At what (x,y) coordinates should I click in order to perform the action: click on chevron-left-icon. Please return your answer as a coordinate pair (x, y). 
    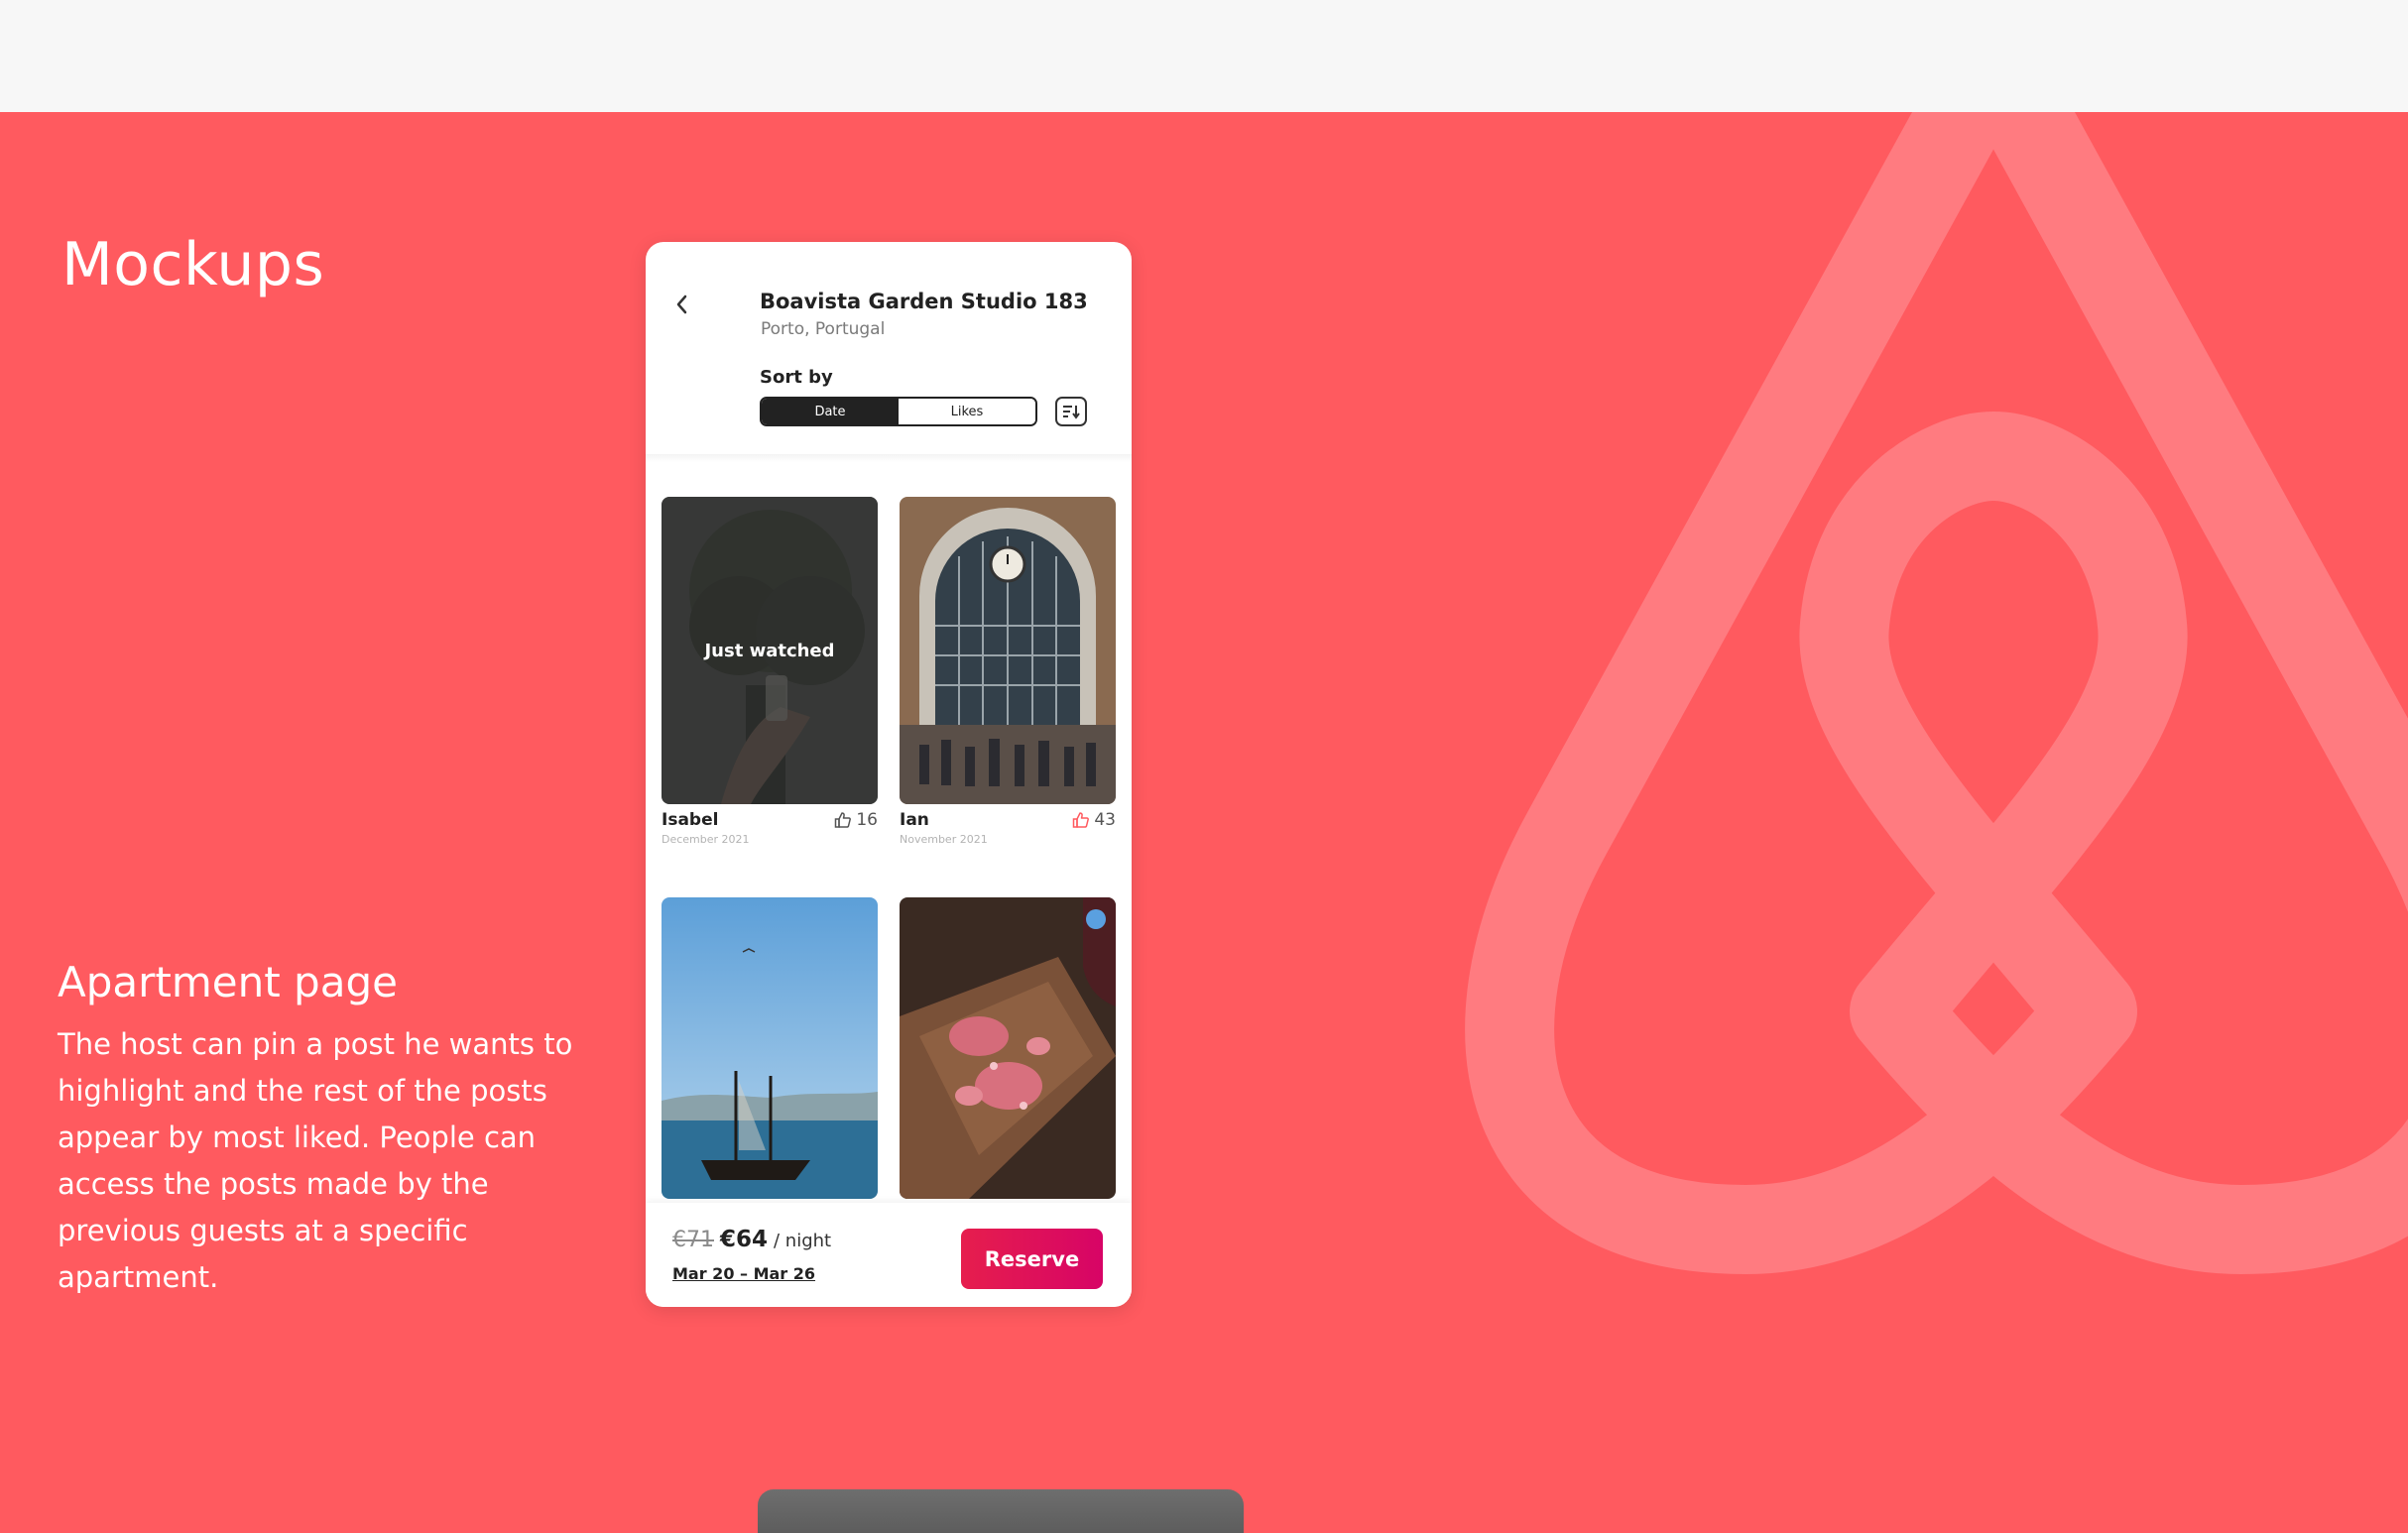
    Looking at the image, I should click on (681, 304).